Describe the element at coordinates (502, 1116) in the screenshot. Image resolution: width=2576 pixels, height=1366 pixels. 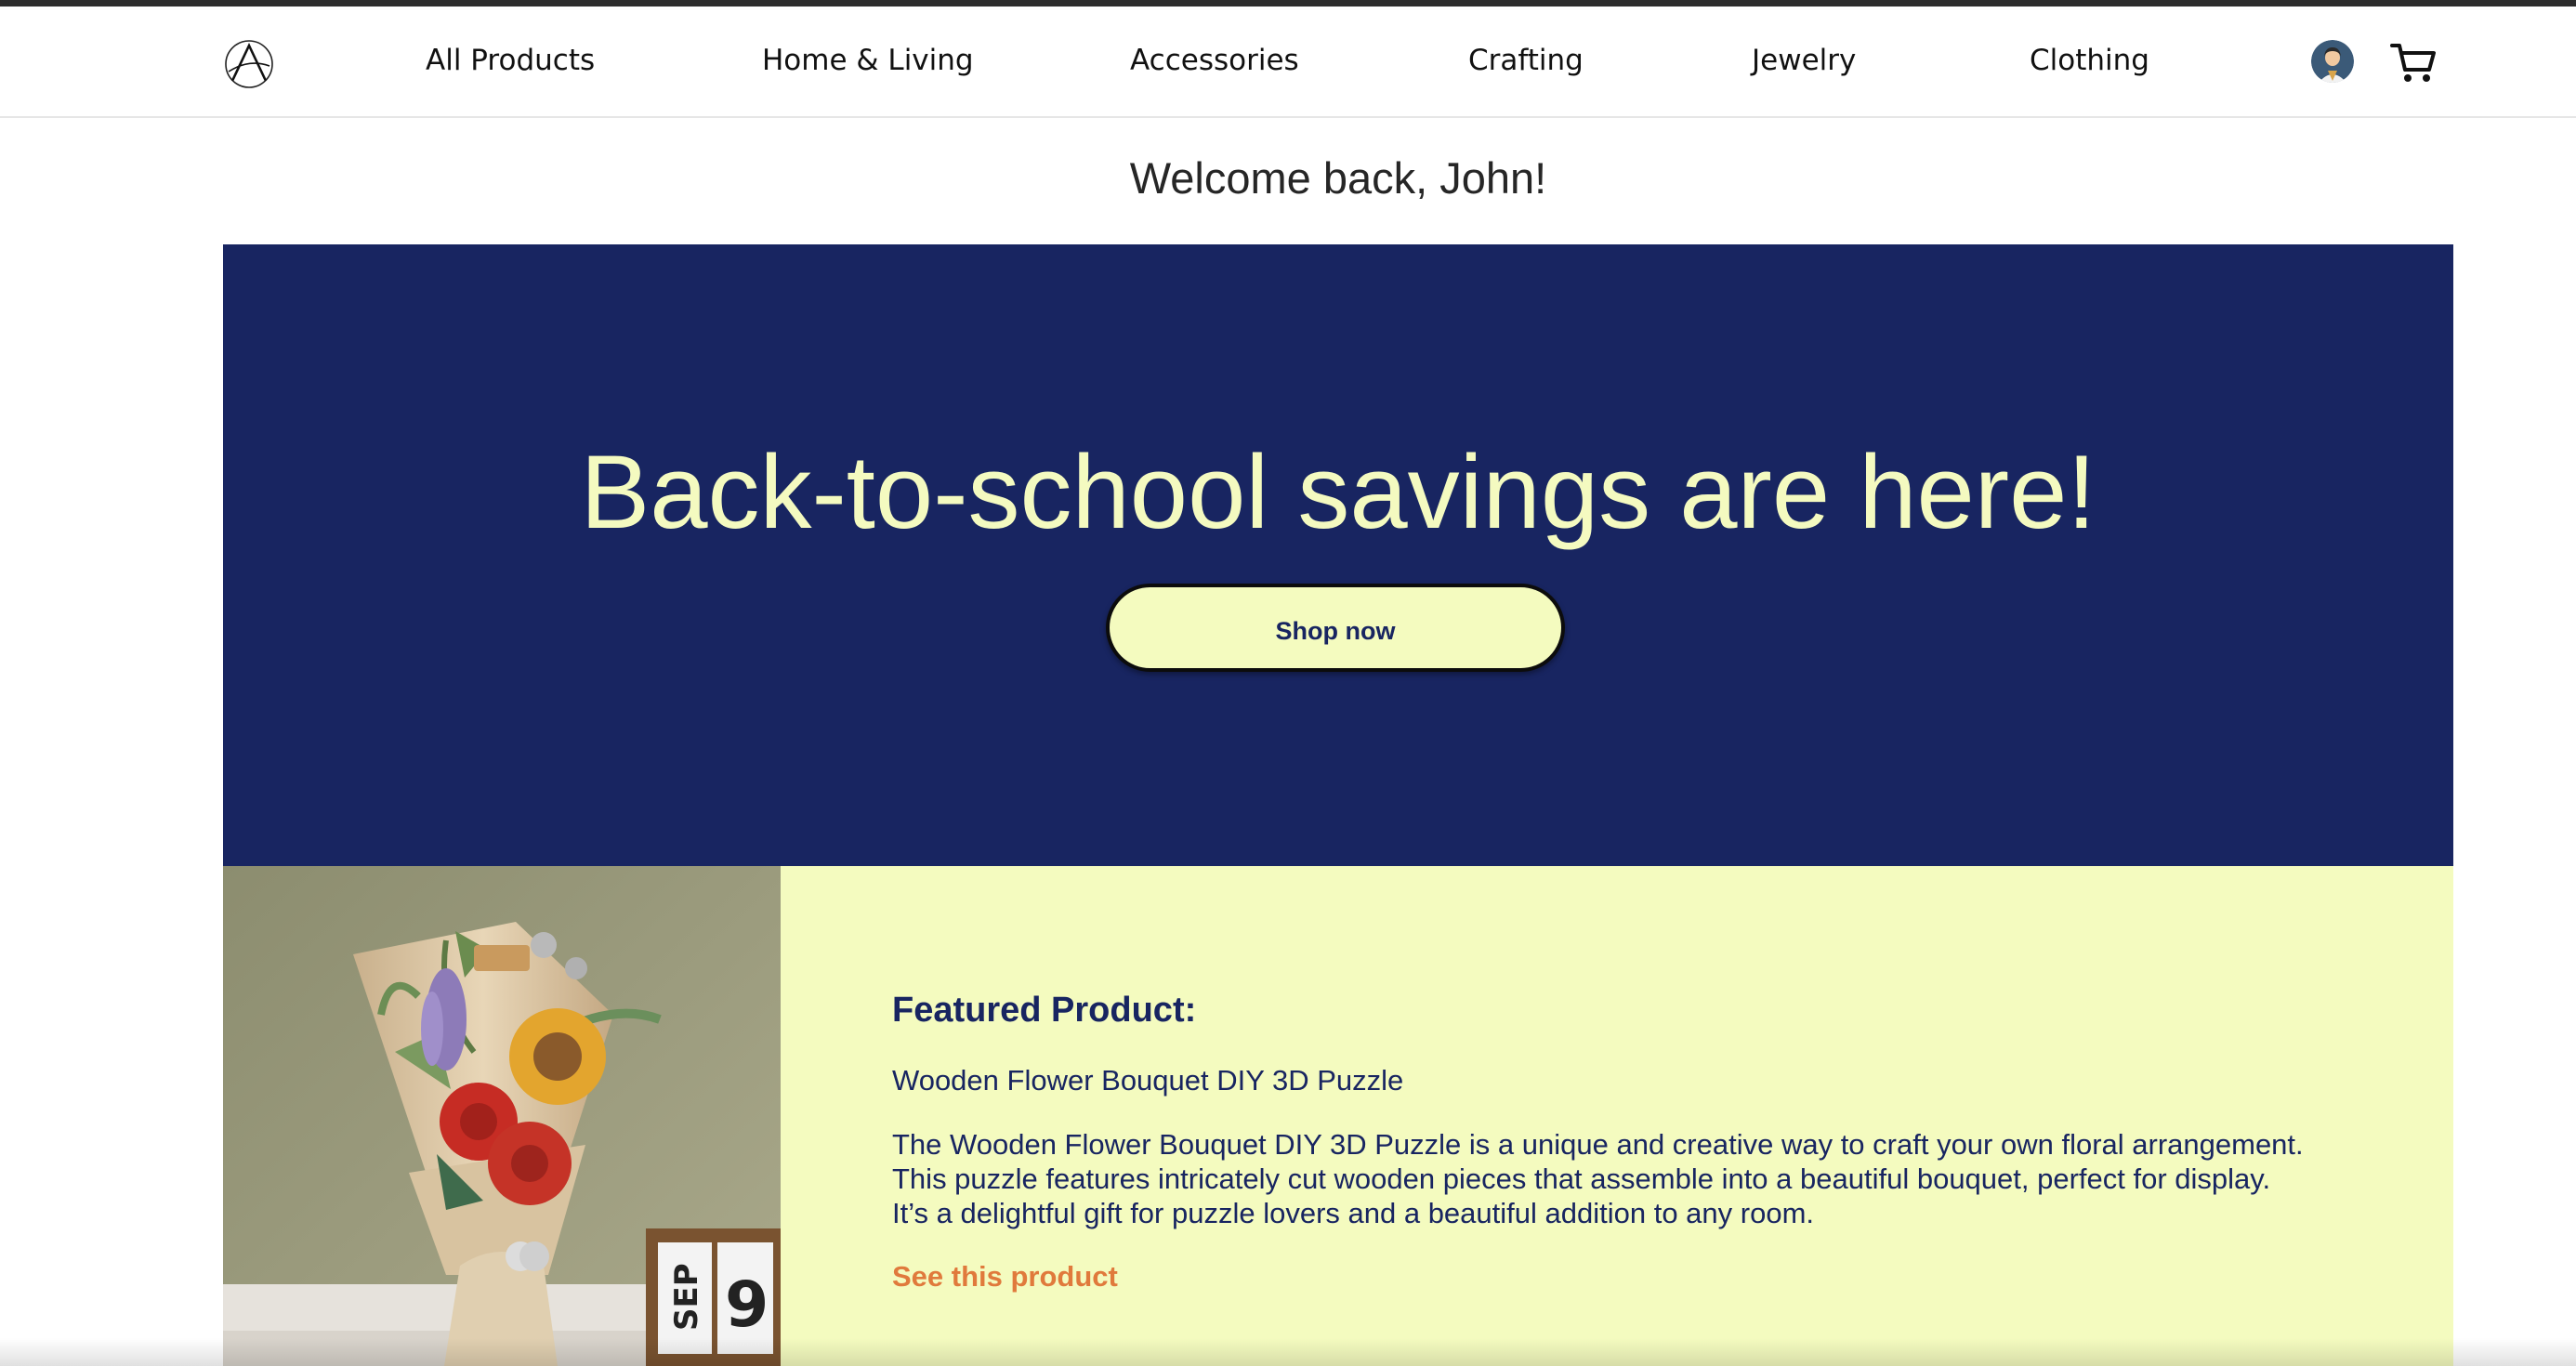
I see `product-image: SEP 9` at that location.